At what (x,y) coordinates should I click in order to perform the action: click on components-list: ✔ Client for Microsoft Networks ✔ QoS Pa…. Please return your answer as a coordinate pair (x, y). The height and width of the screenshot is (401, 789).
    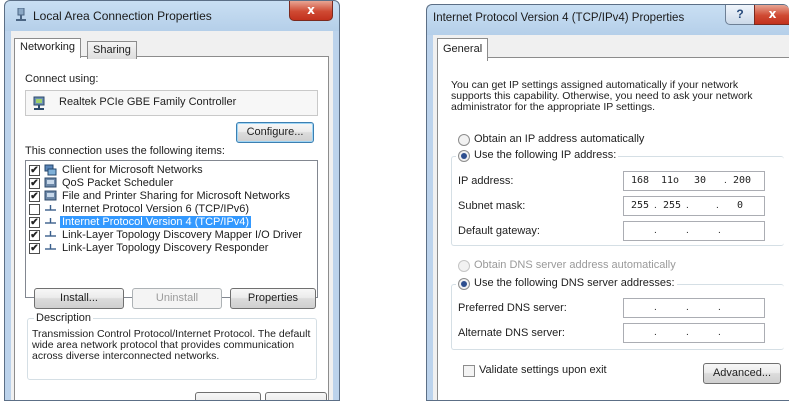
    Looking at the image, I should click on (171, 229).